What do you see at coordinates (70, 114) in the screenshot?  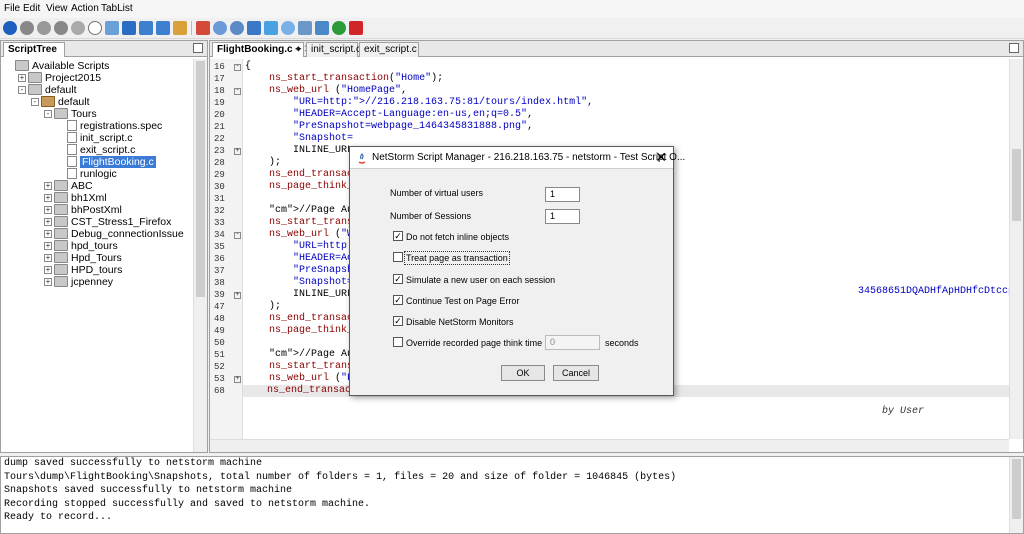 I see `tree-node: - Tours` at bounding box center [70, 114].